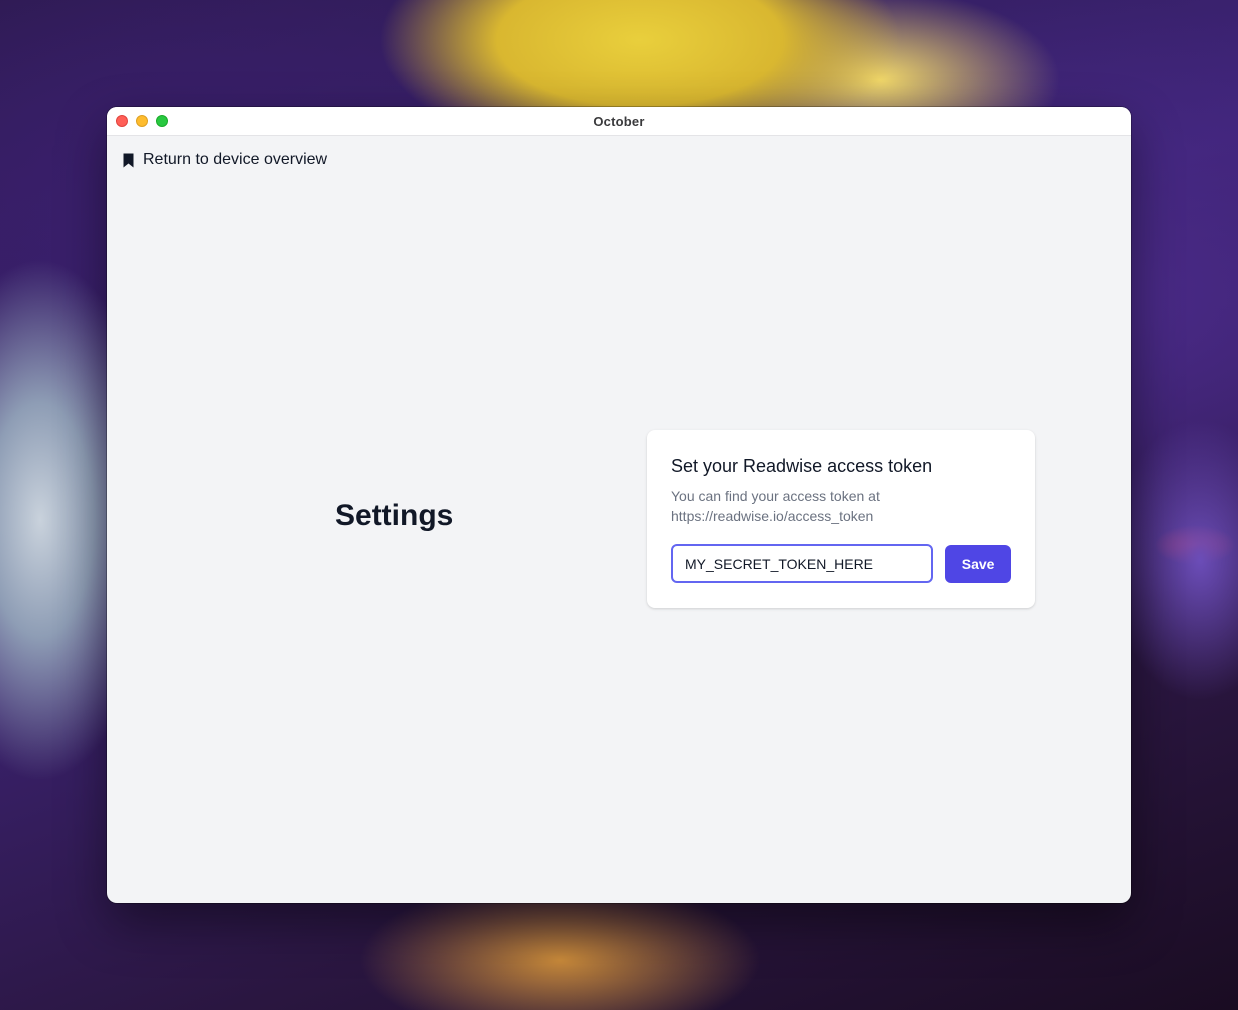  Describe the element at coordinates (128, 160) in the screenshot. I see `bookmark-icon` at that location.